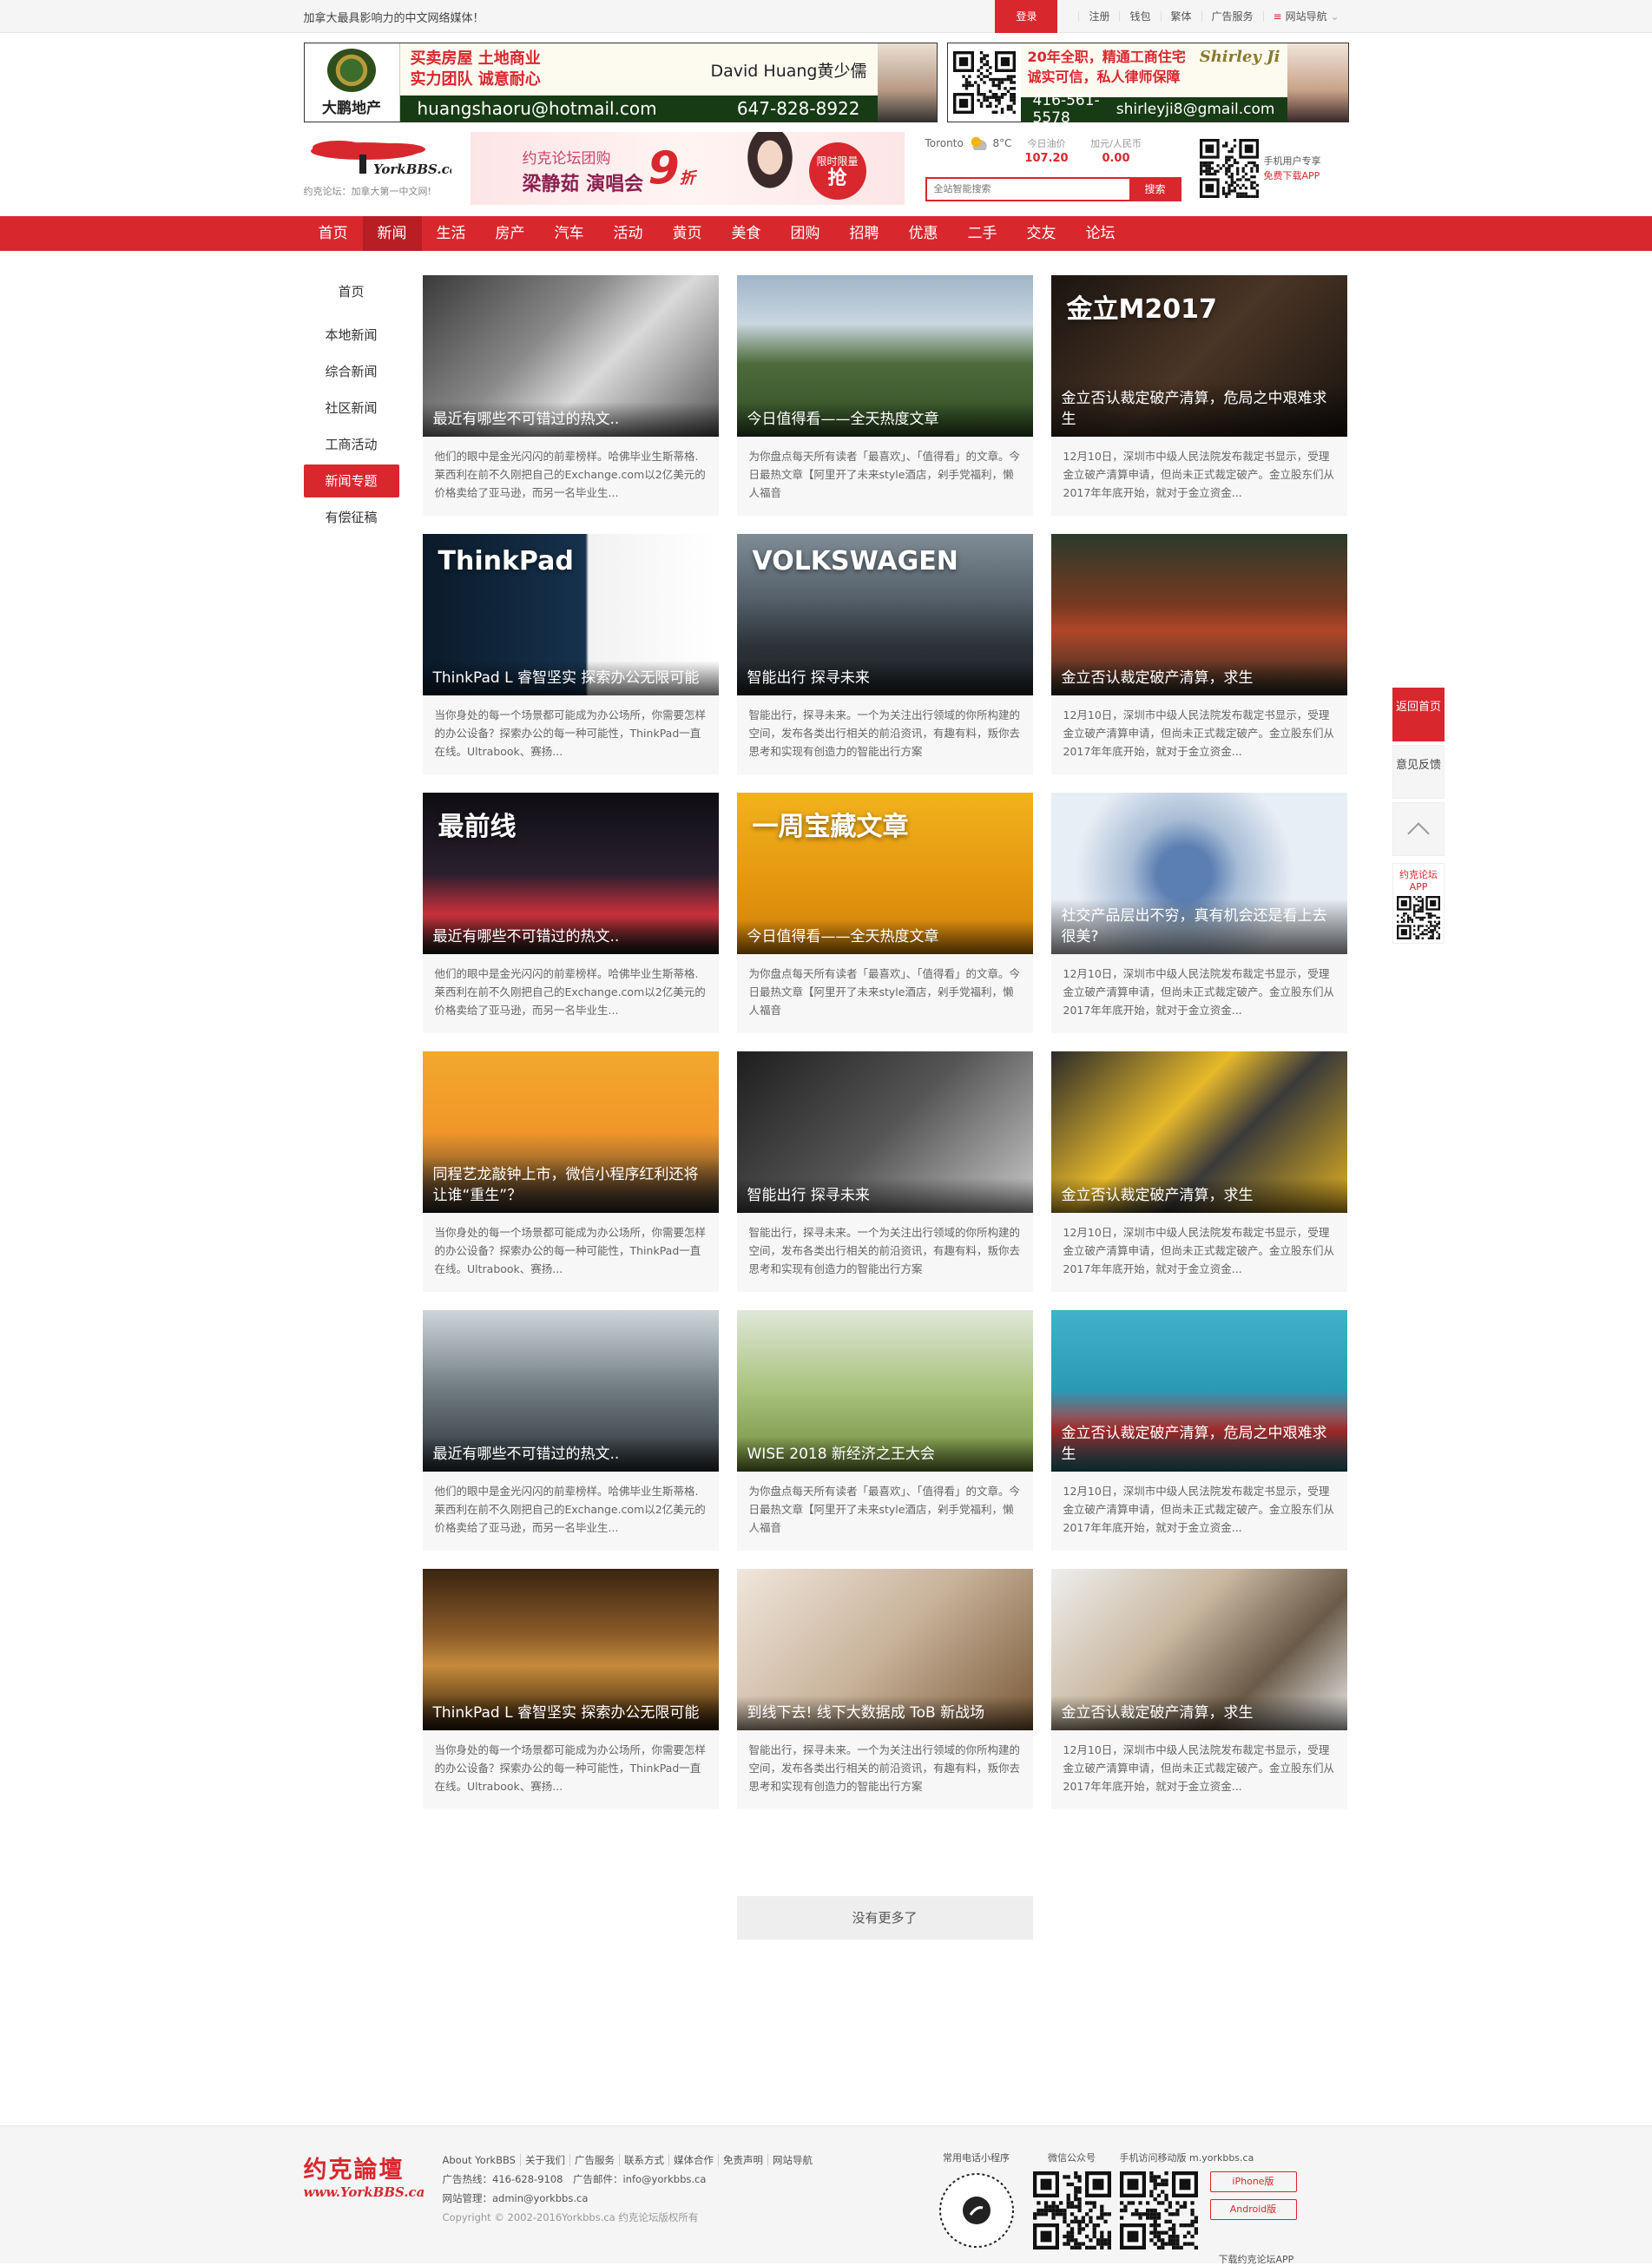 This screenshot has height=2266, width=1652. I want to click on nav-item: 汽车, so click(569, 233).